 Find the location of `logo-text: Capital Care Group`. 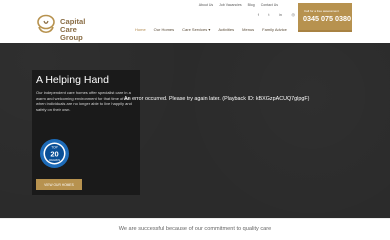

logo-text: Capital Care Group is located at coordinates (79, 30).